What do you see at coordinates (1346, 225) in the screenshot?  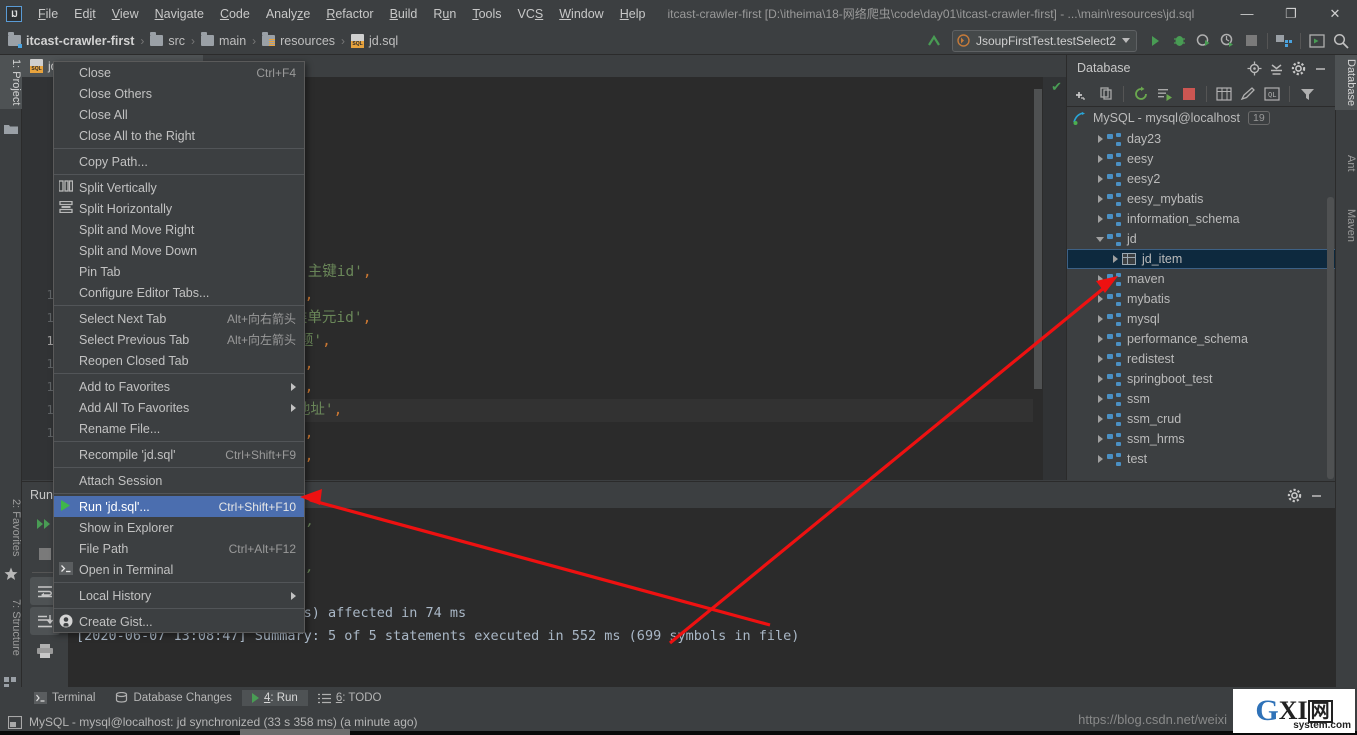 I see `sidebar-tab-maven: Maven` at bounding box center [1346, 225].